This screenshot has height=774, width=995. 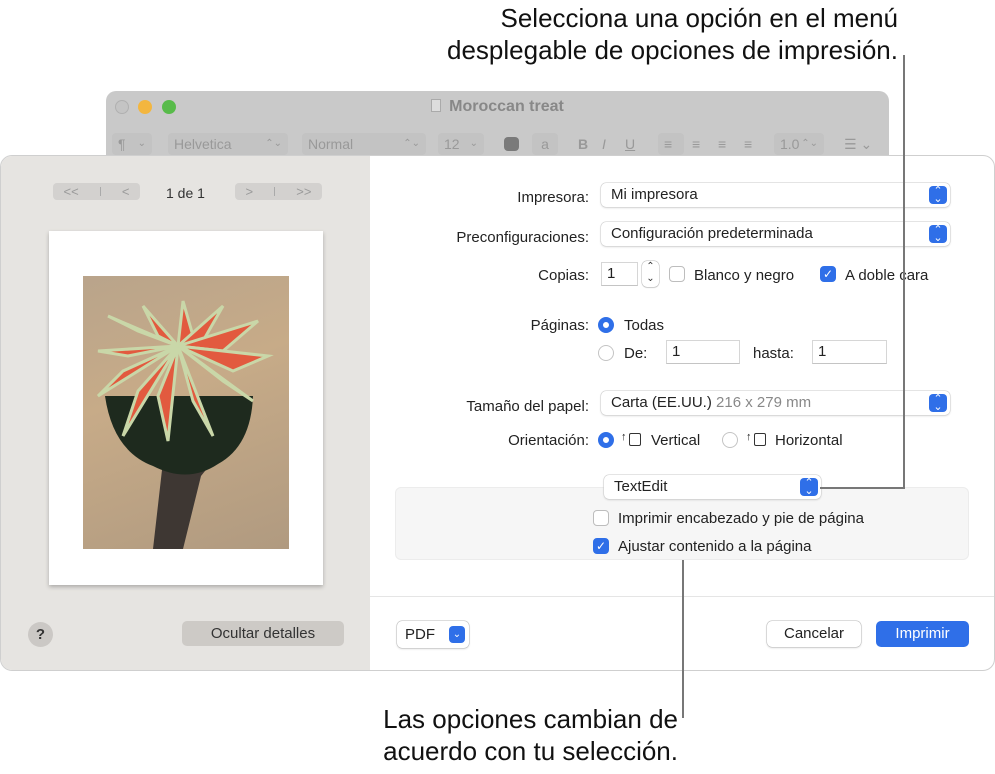 I want to click on italic-button: I, so click(x=604, y=144).